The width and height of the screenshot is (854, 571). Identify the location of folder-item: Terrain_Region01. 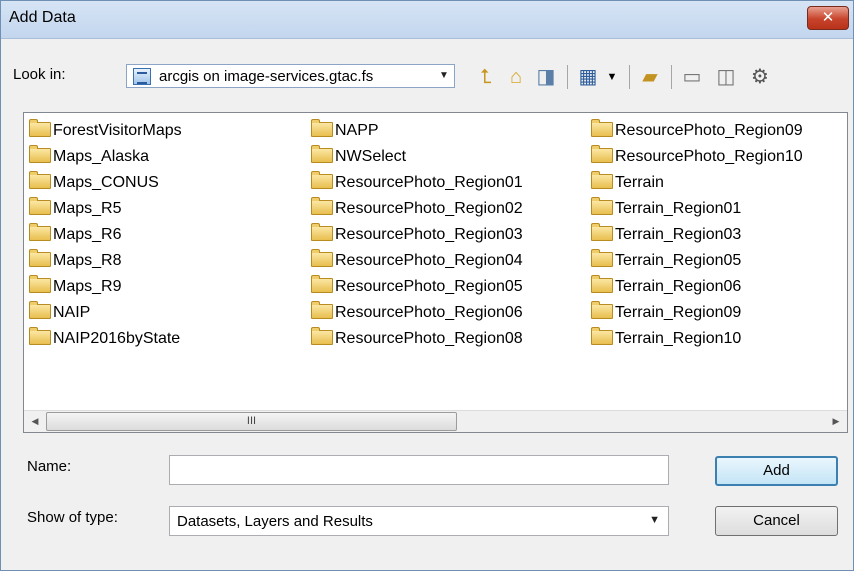
(694, 209).